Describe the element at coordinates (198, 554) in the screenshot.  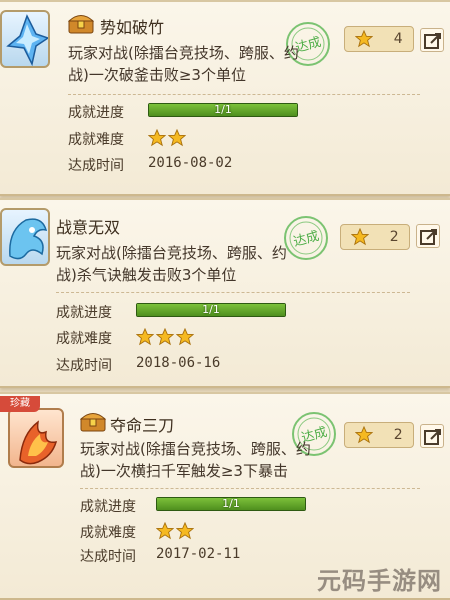
I see `time-value: 2017-02-11` at that location.